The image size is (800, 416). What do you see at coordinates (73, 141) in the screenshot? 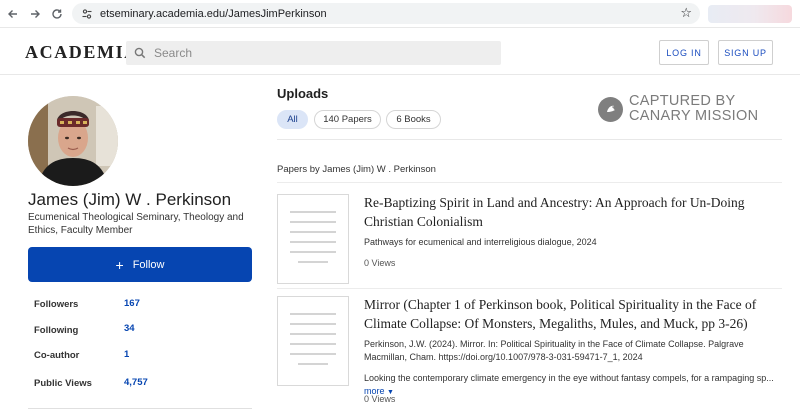
I see `avatar` at bounding box center [73, 141].